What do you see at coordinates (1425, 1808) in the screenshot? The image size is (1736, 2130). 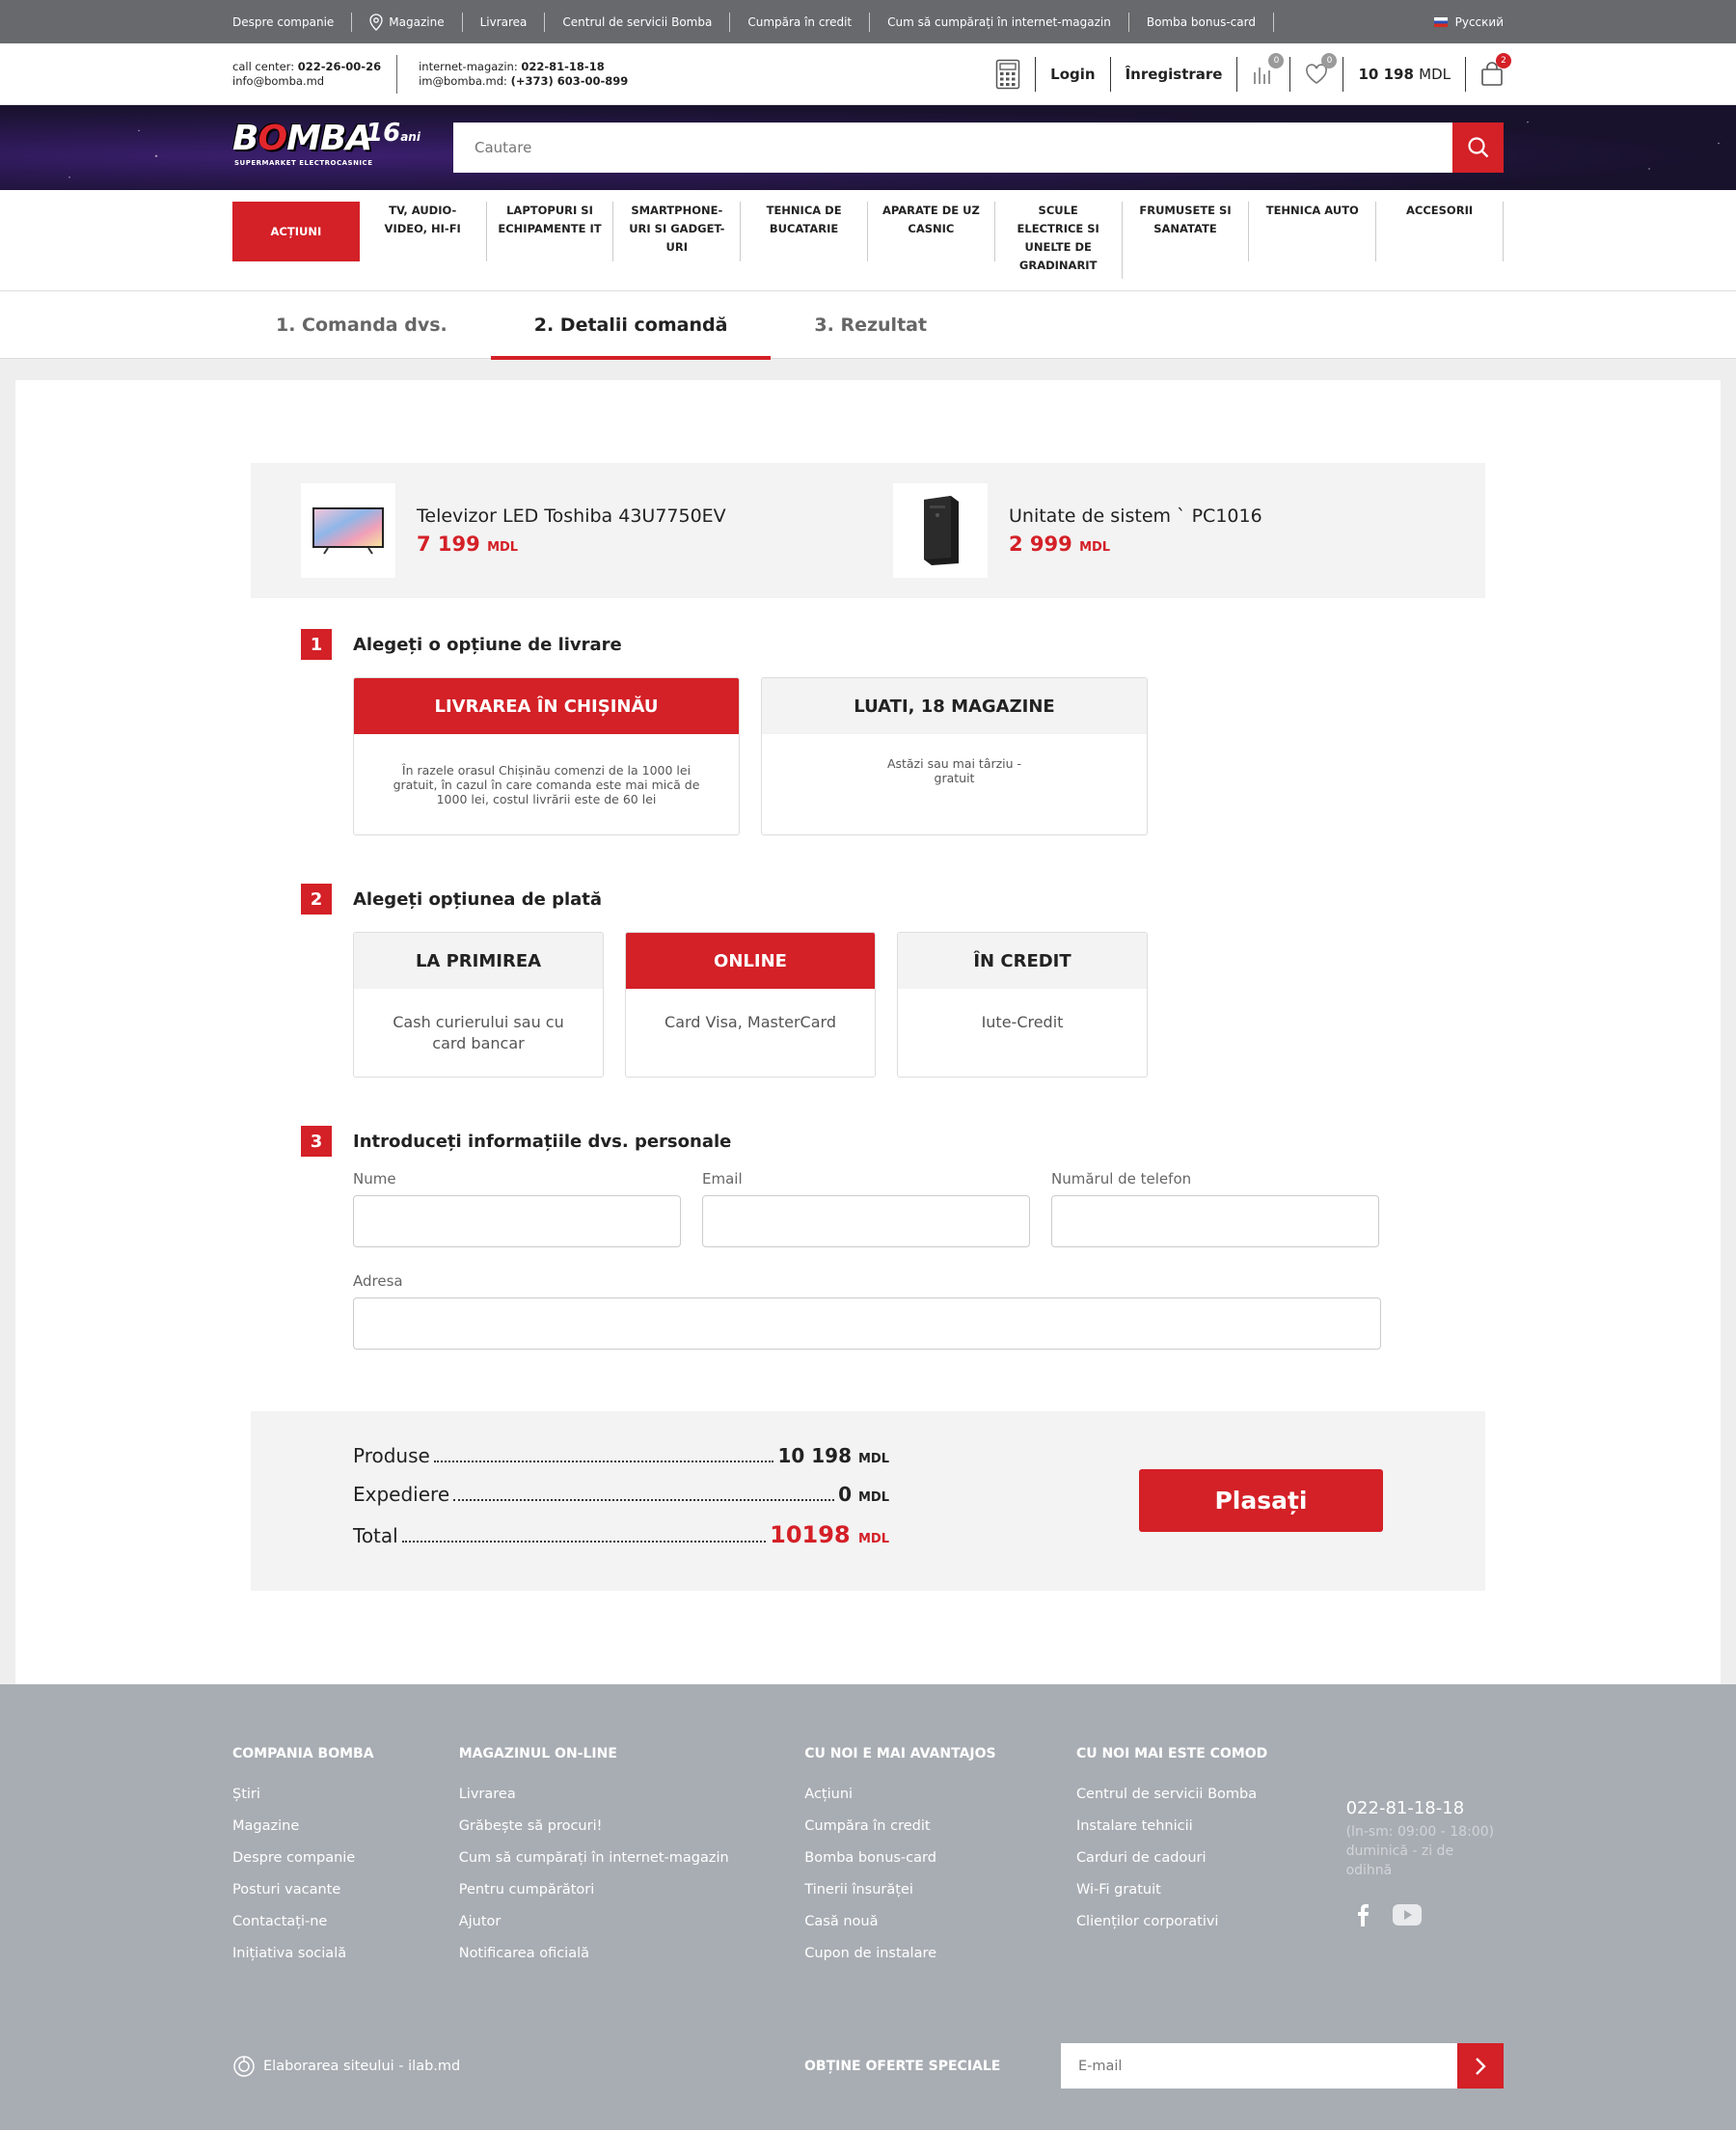 I see `footer-phone: 022-81-18-18` at bounding box center [1425, 1808].